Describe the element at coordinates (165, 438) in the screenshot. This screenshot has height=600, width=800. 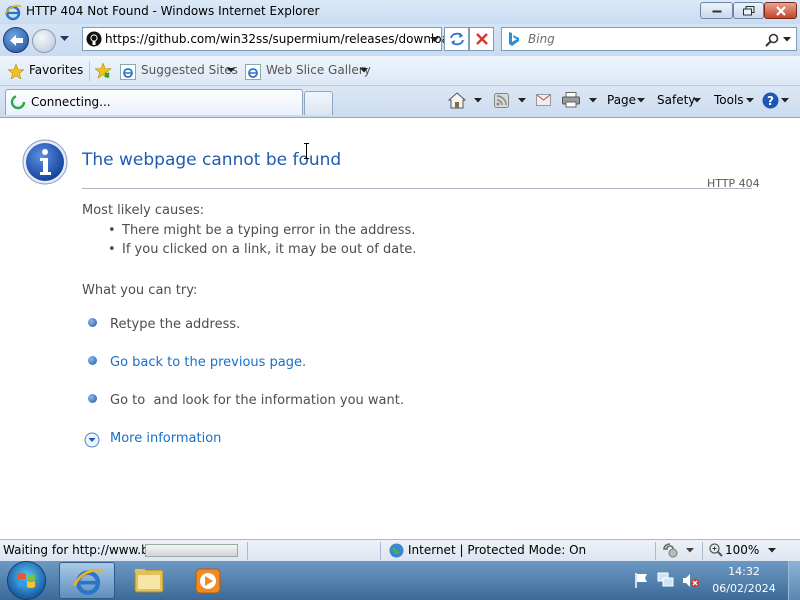
I see `more-information-link: More information` at that location.